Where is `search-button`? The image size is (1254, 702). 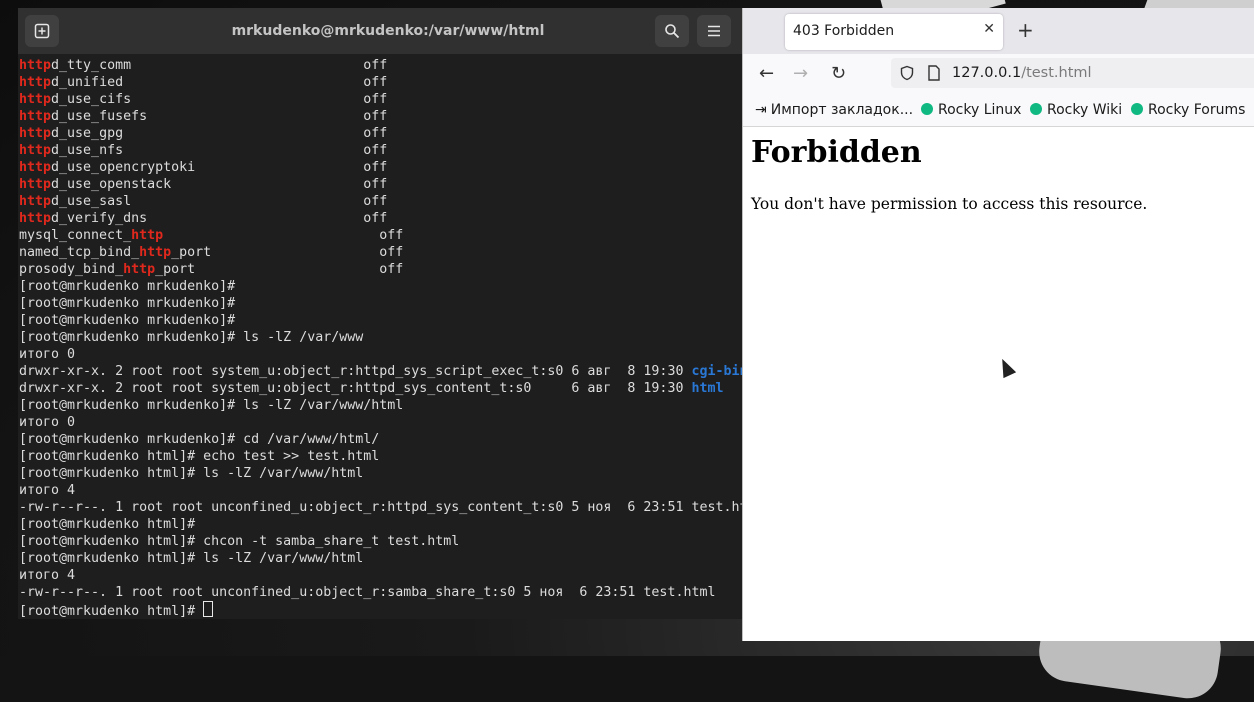 search-button is located at coordinates (672, 31).